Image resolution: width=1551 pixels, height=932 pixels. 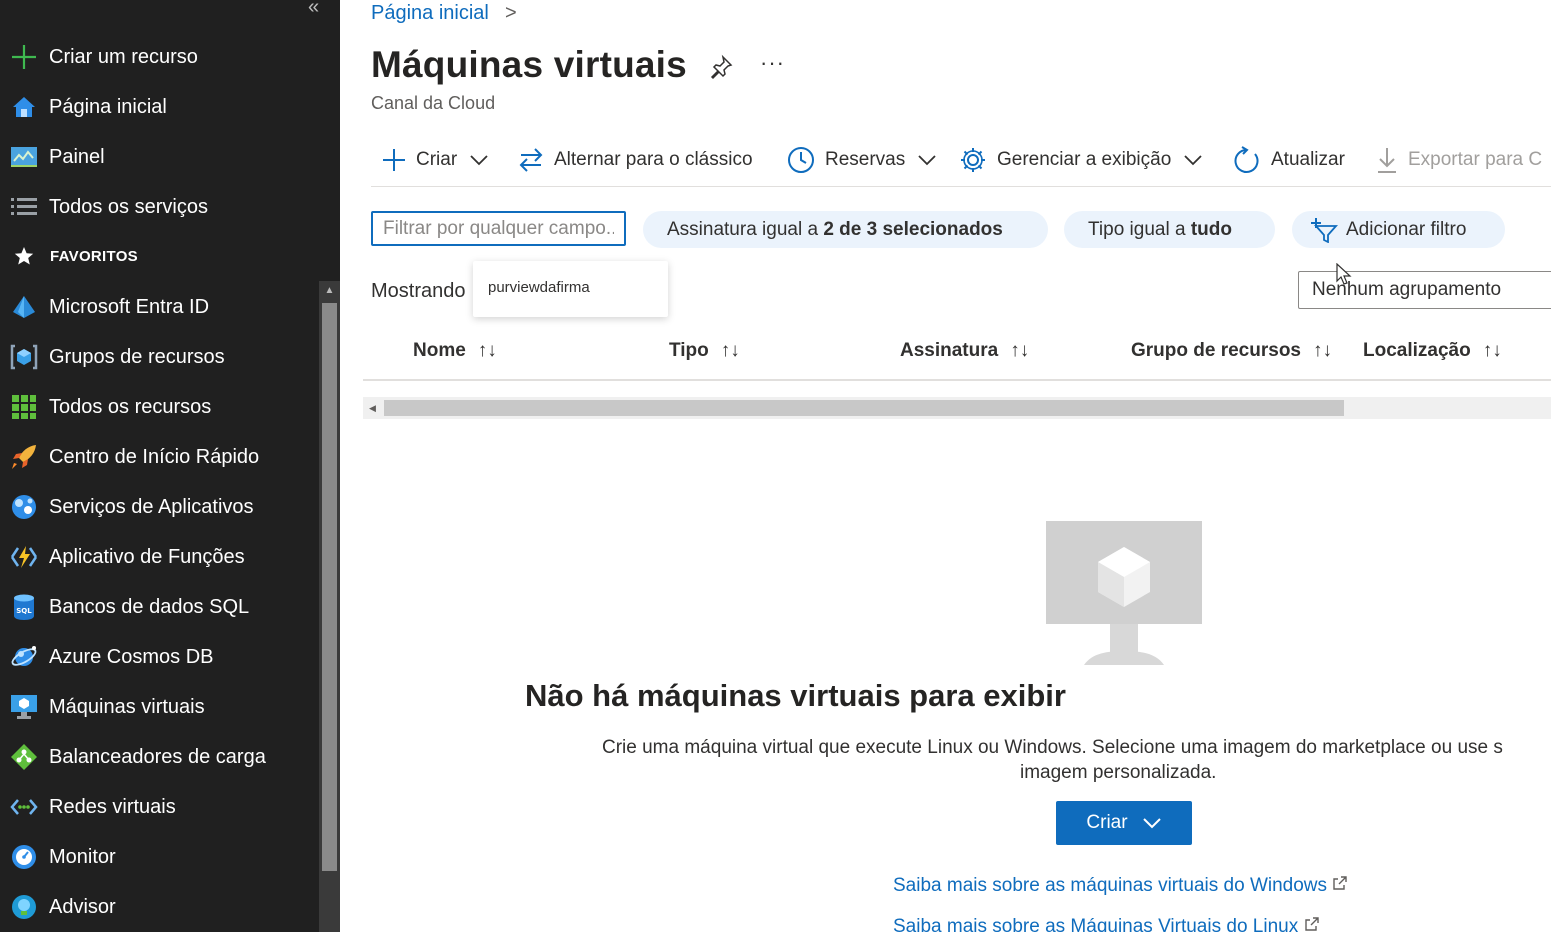 I want to click on sidebar-item-advisor: Advisor, so click(x=159, y=907).